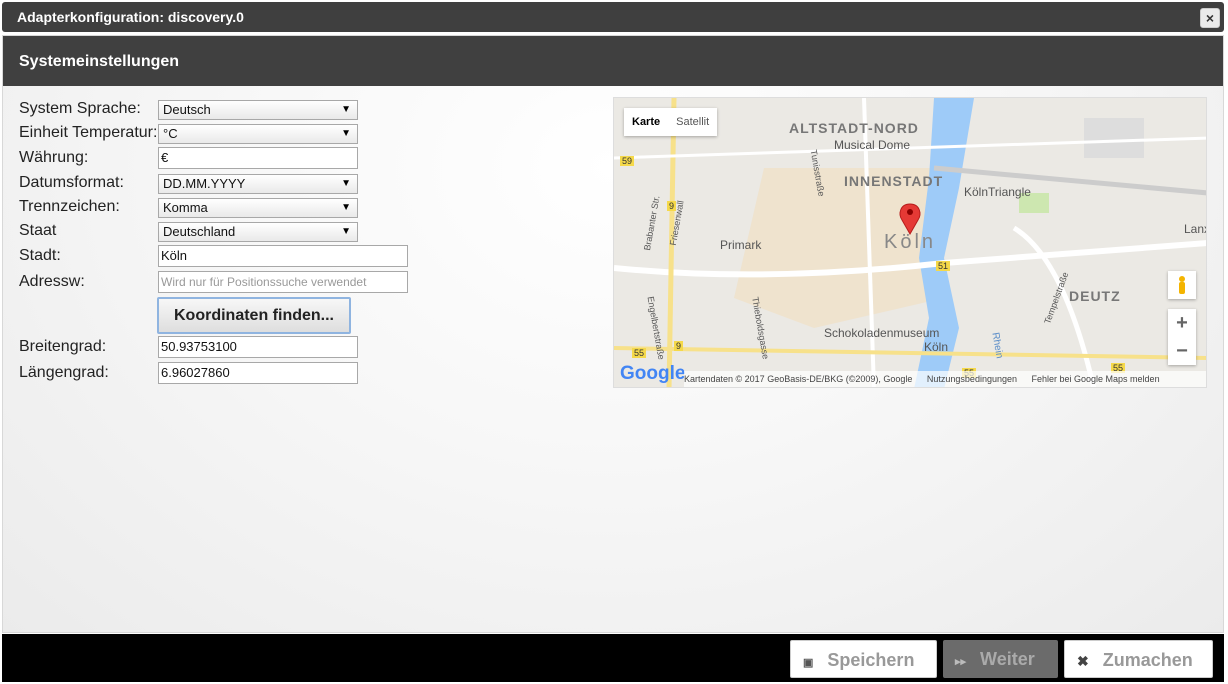 This screenshot has width=1228, height=684. What do you see at coordinates (808, 663) in the screenshot?
I see `floppy-disk-icon: ▣` at bounding box center [808, 663].